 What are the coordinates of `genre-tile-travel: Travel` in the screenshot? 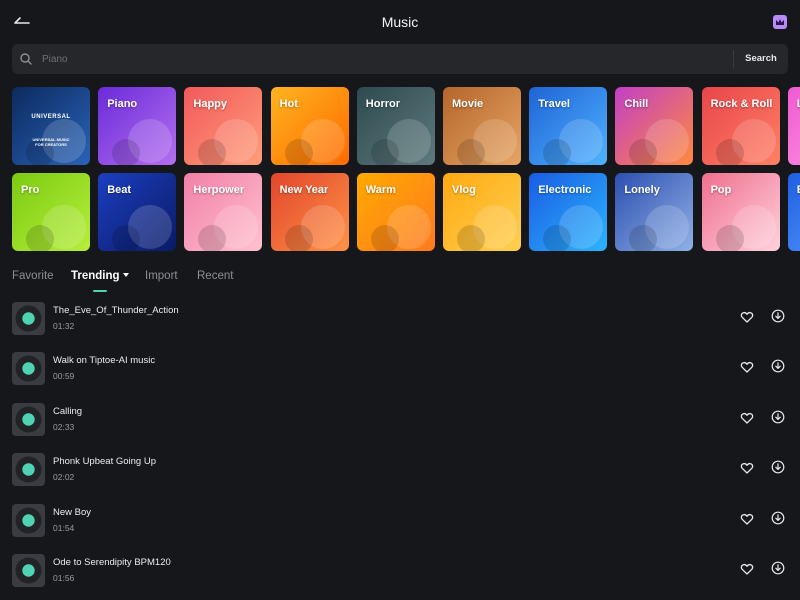 It's located at (568, 126).